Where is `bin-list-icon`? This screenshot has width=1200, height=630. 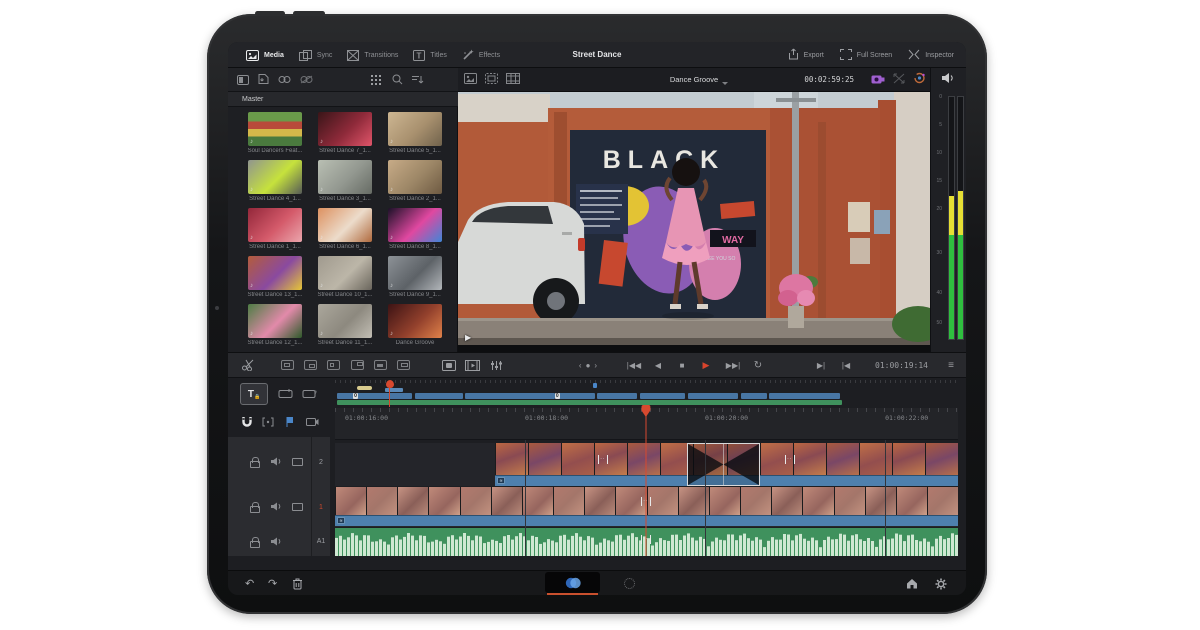
bin-list-icon is located at coordinates (243, 79).